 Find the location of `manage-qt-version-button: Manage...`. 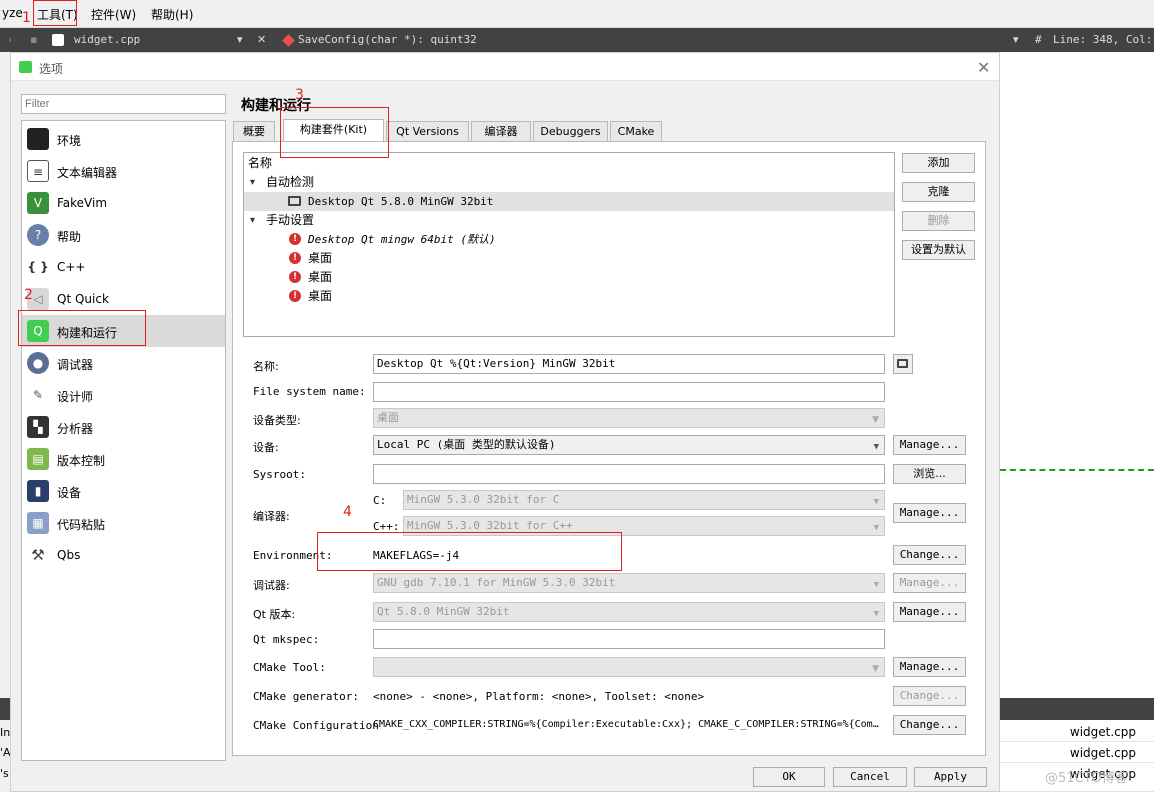

manage-qt-version-button: Manage... is located at coordinates (929, 612).